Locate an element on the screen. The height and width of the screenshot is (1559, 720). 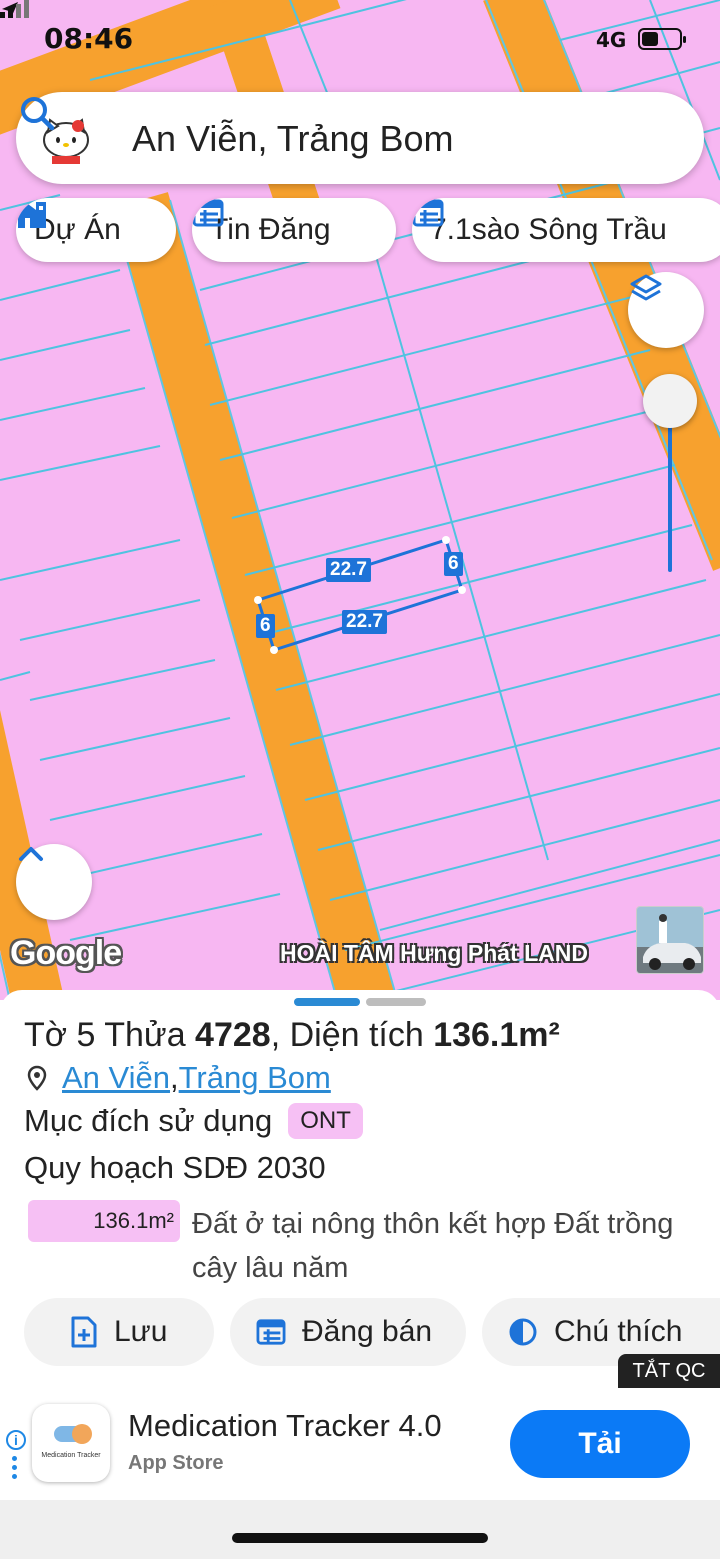
watermark-text: HOÀI TÂM Hưng Phát LAND is located at coordinates (434, 953).